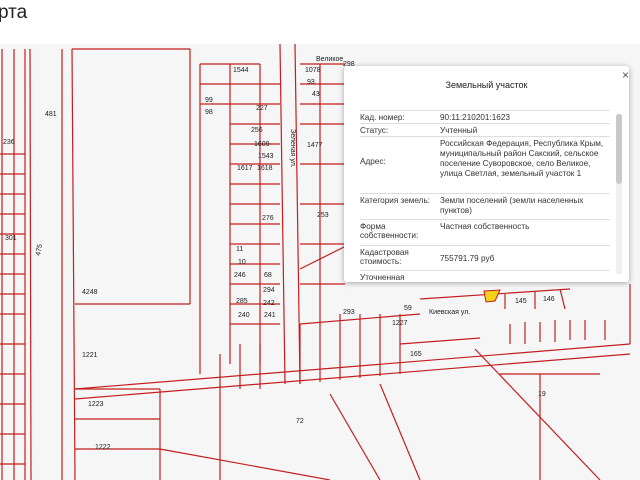  I want to click on row-key: Адрес:, so click(373, 161).